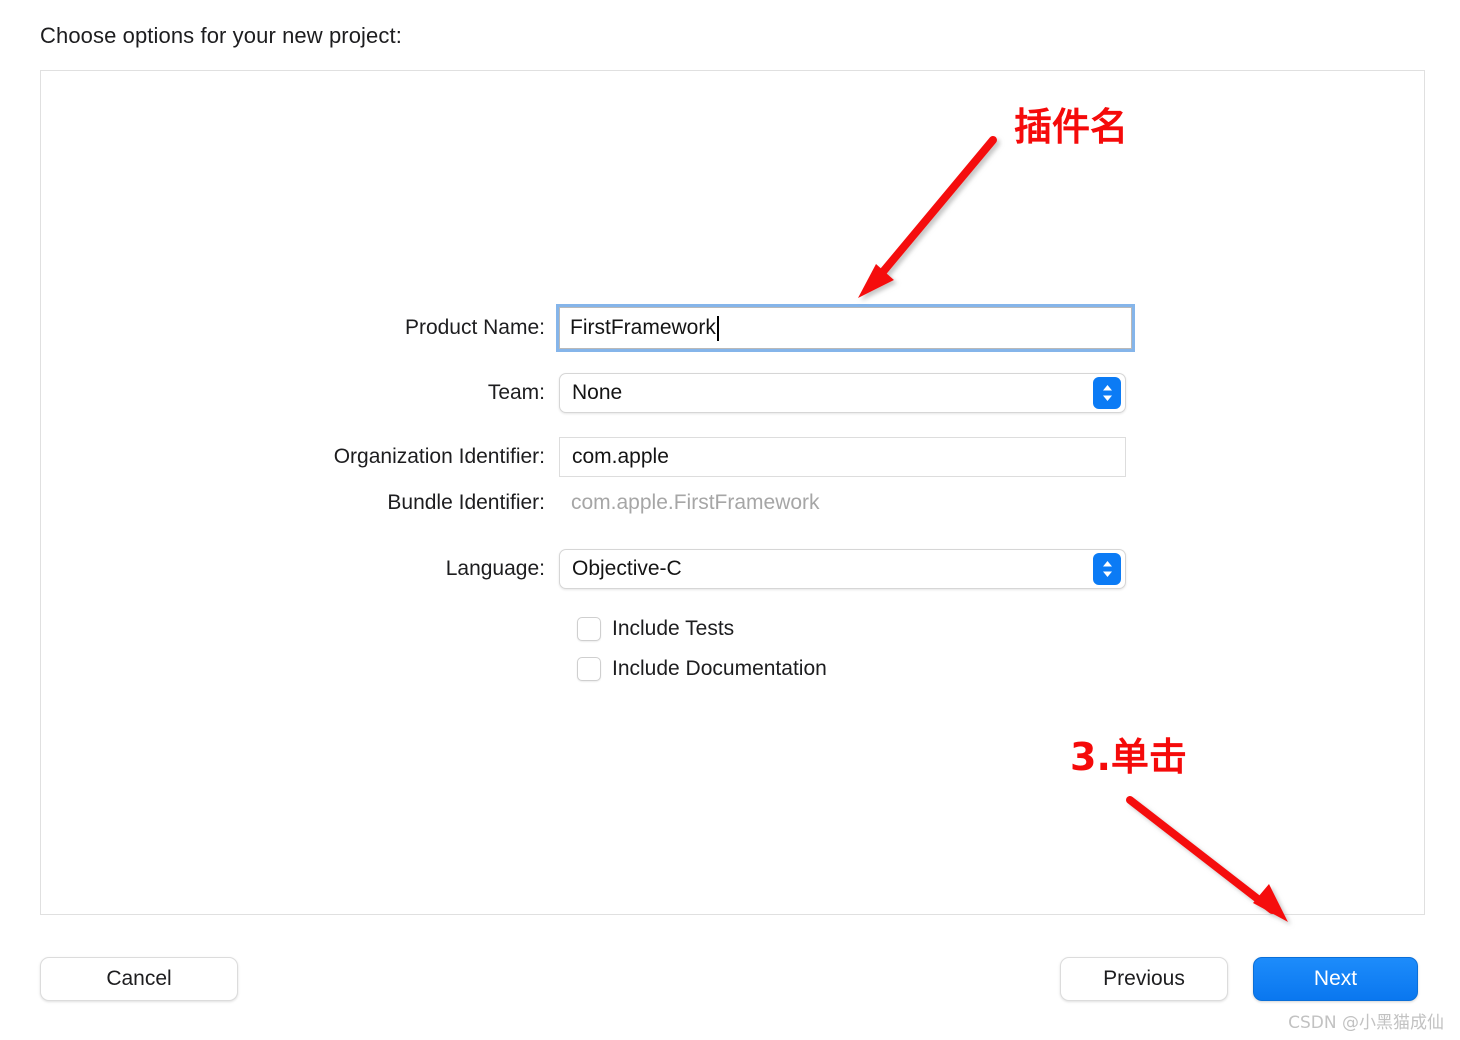 The image size is (1460, 1040). I want to click on bundle-identifier-value: com.apple.FirstFramework, so click(695, 502).